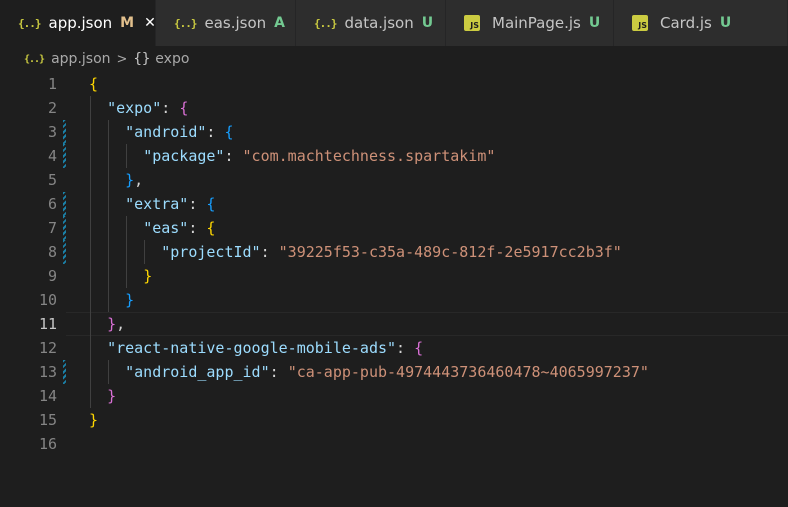  Describe the element at coordinates (127, 23) in the screenshot. I see `git-status-badge: M` at that location.